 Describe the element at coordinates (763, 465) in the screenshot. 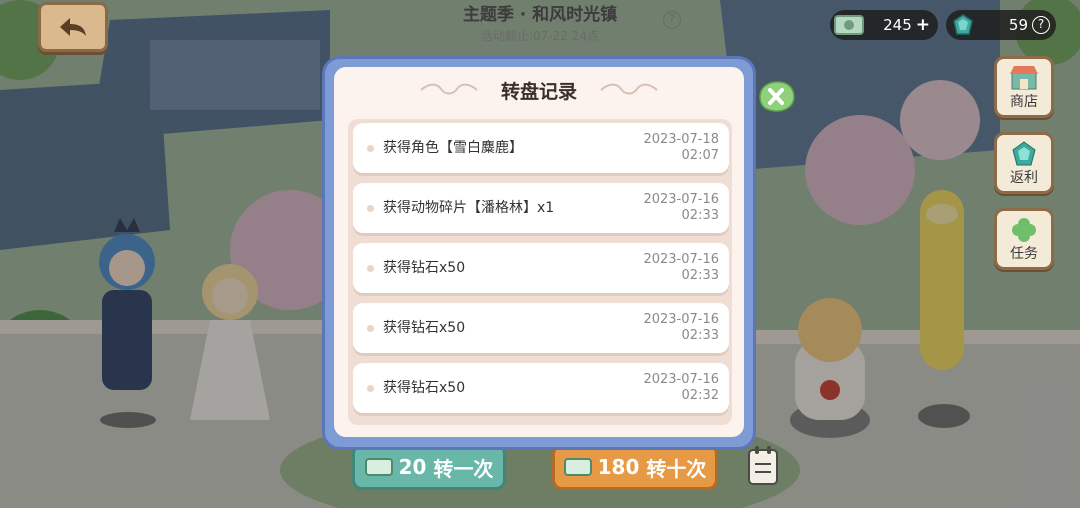

I see `record-notebook-icon` at that location.